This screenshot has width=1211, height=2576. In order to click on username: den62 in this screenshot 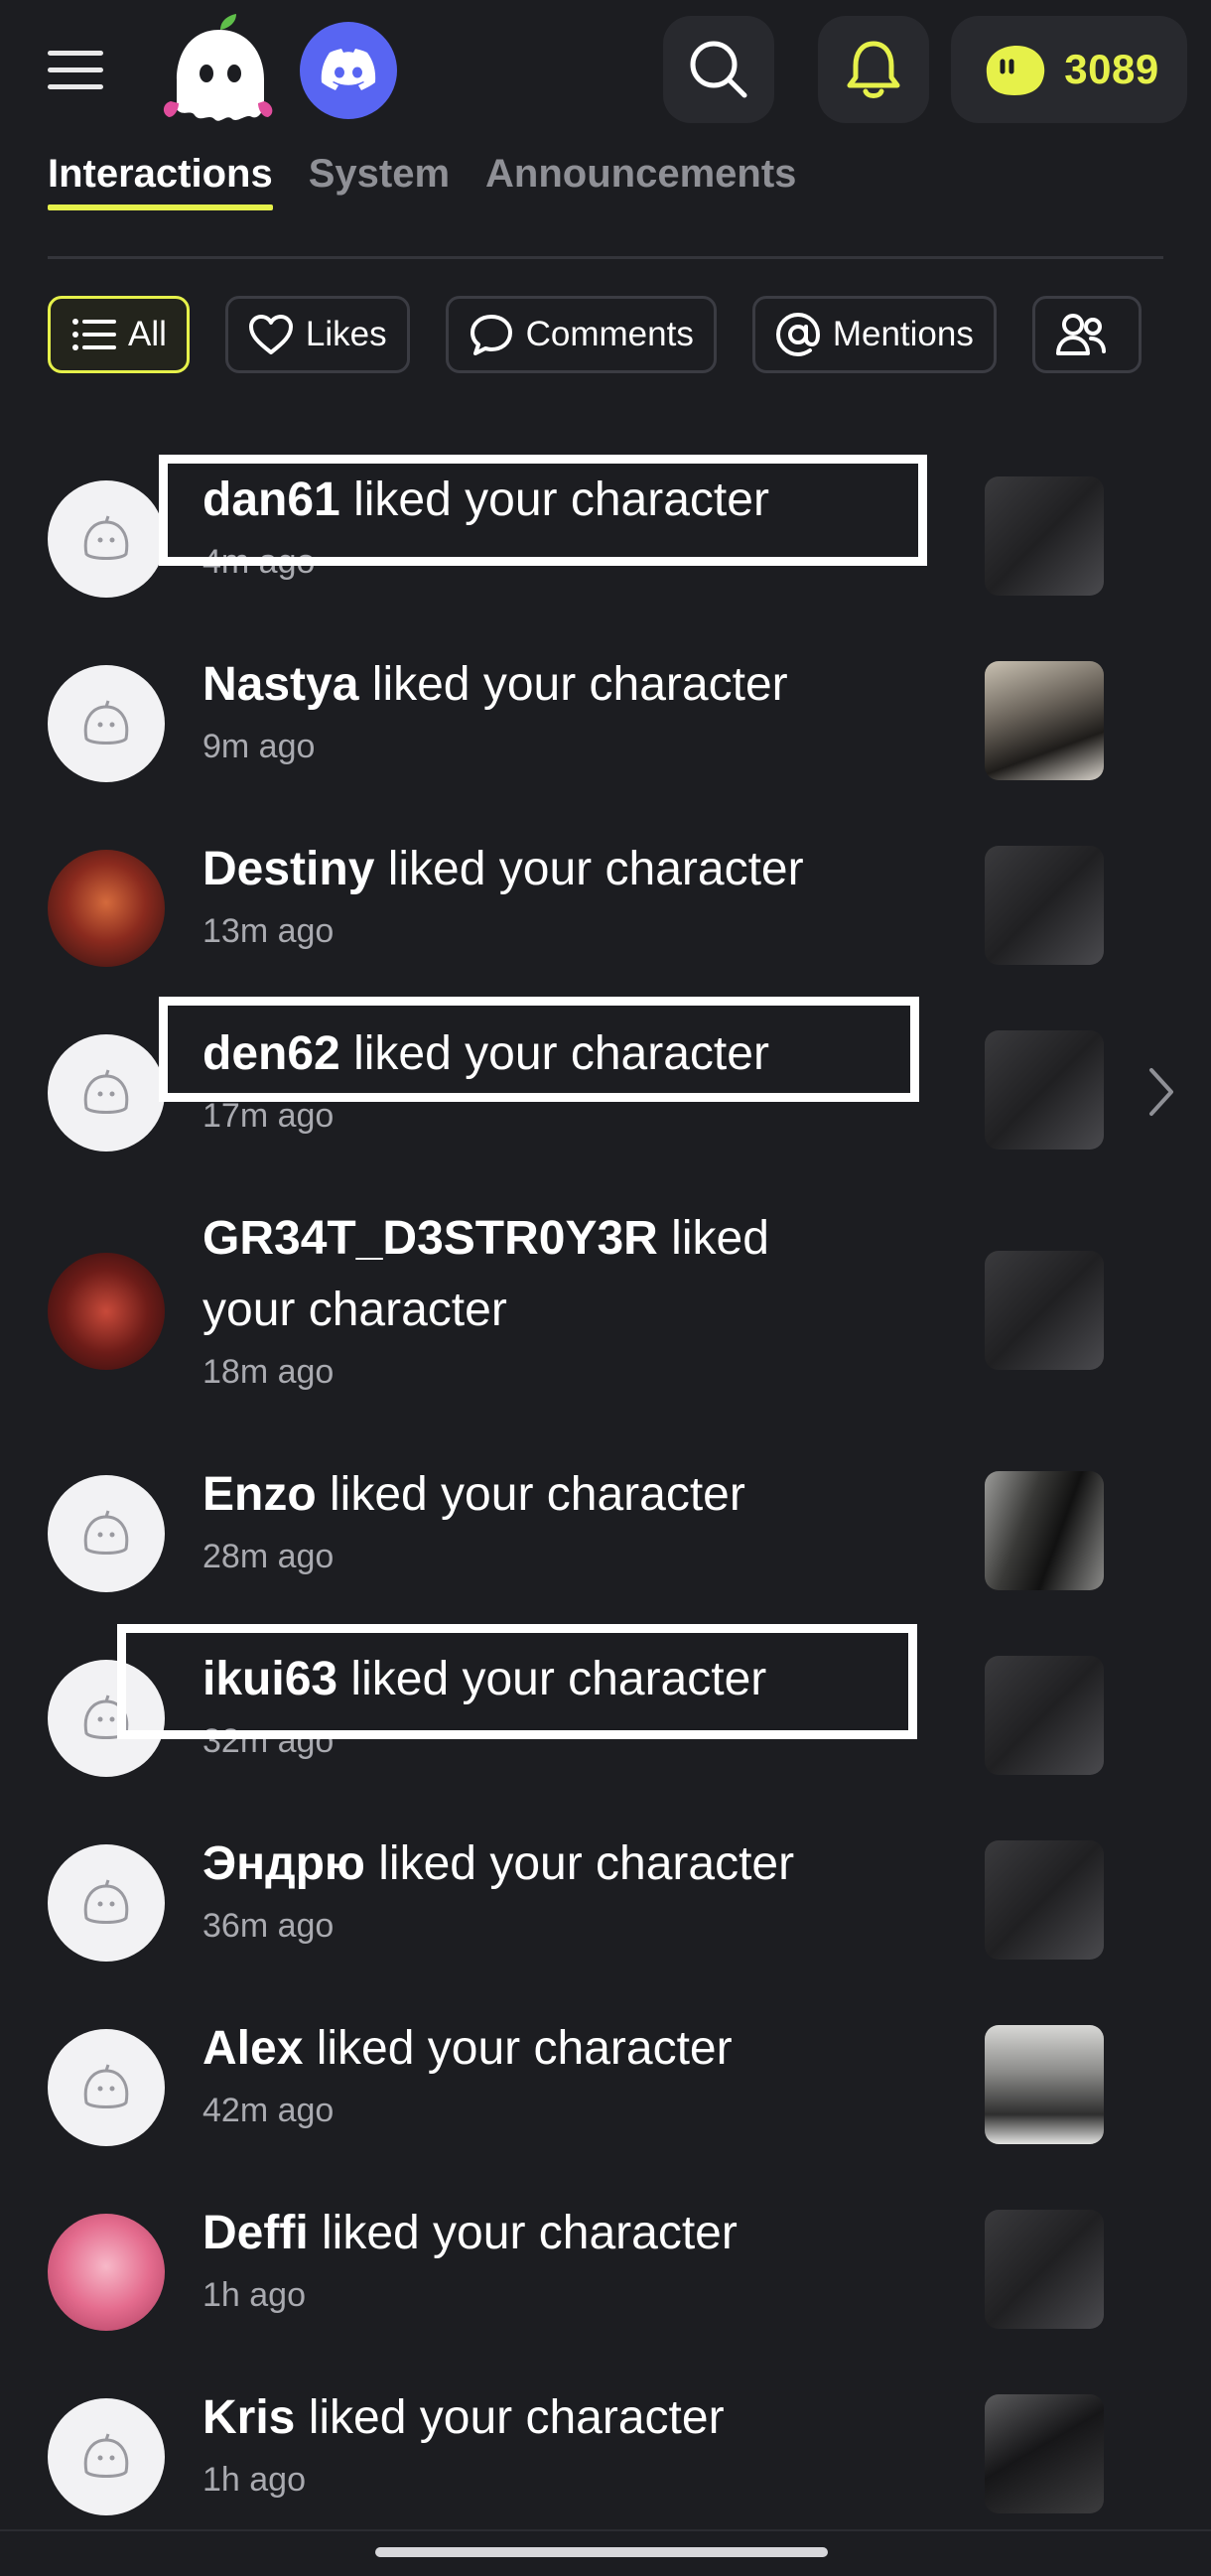, I will do `click(271, 1053)`.